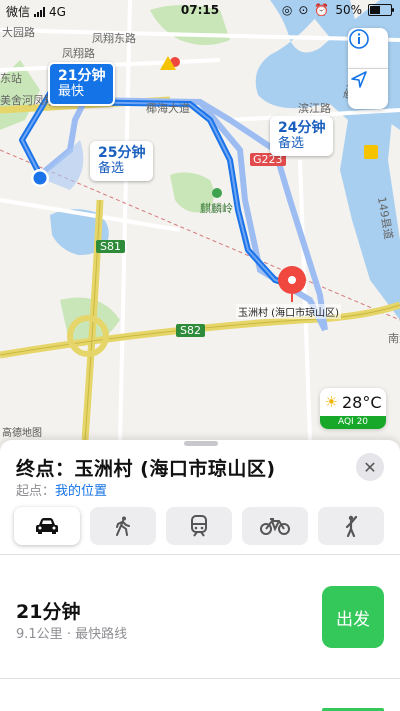 Image resolution: width=400 pixels, height=711 pixels. I want to click on route-callout-alt: 25分钟 备选, so click(122, 161).